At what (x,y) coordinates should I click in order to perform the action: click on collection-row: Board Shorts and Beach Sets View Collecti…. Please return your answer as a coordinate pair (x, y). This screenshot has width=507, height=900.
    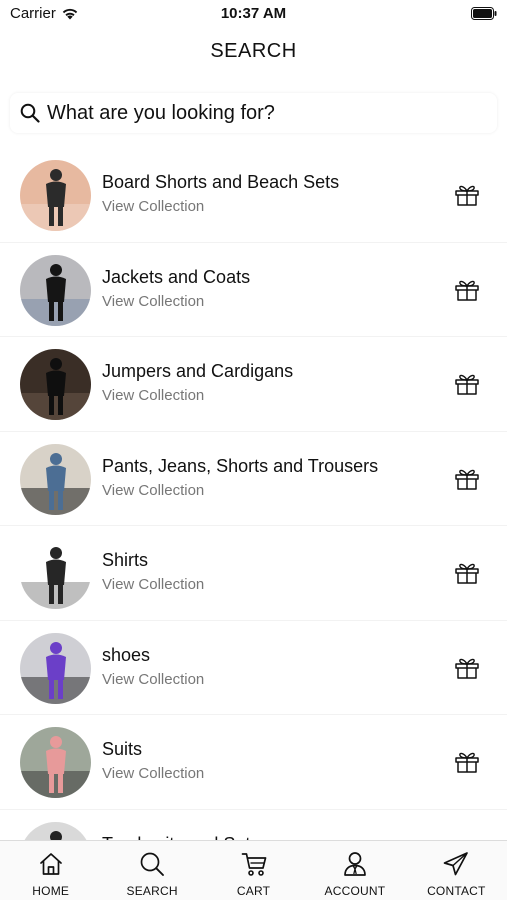
    Looking at the image, I should click on (253, 195).